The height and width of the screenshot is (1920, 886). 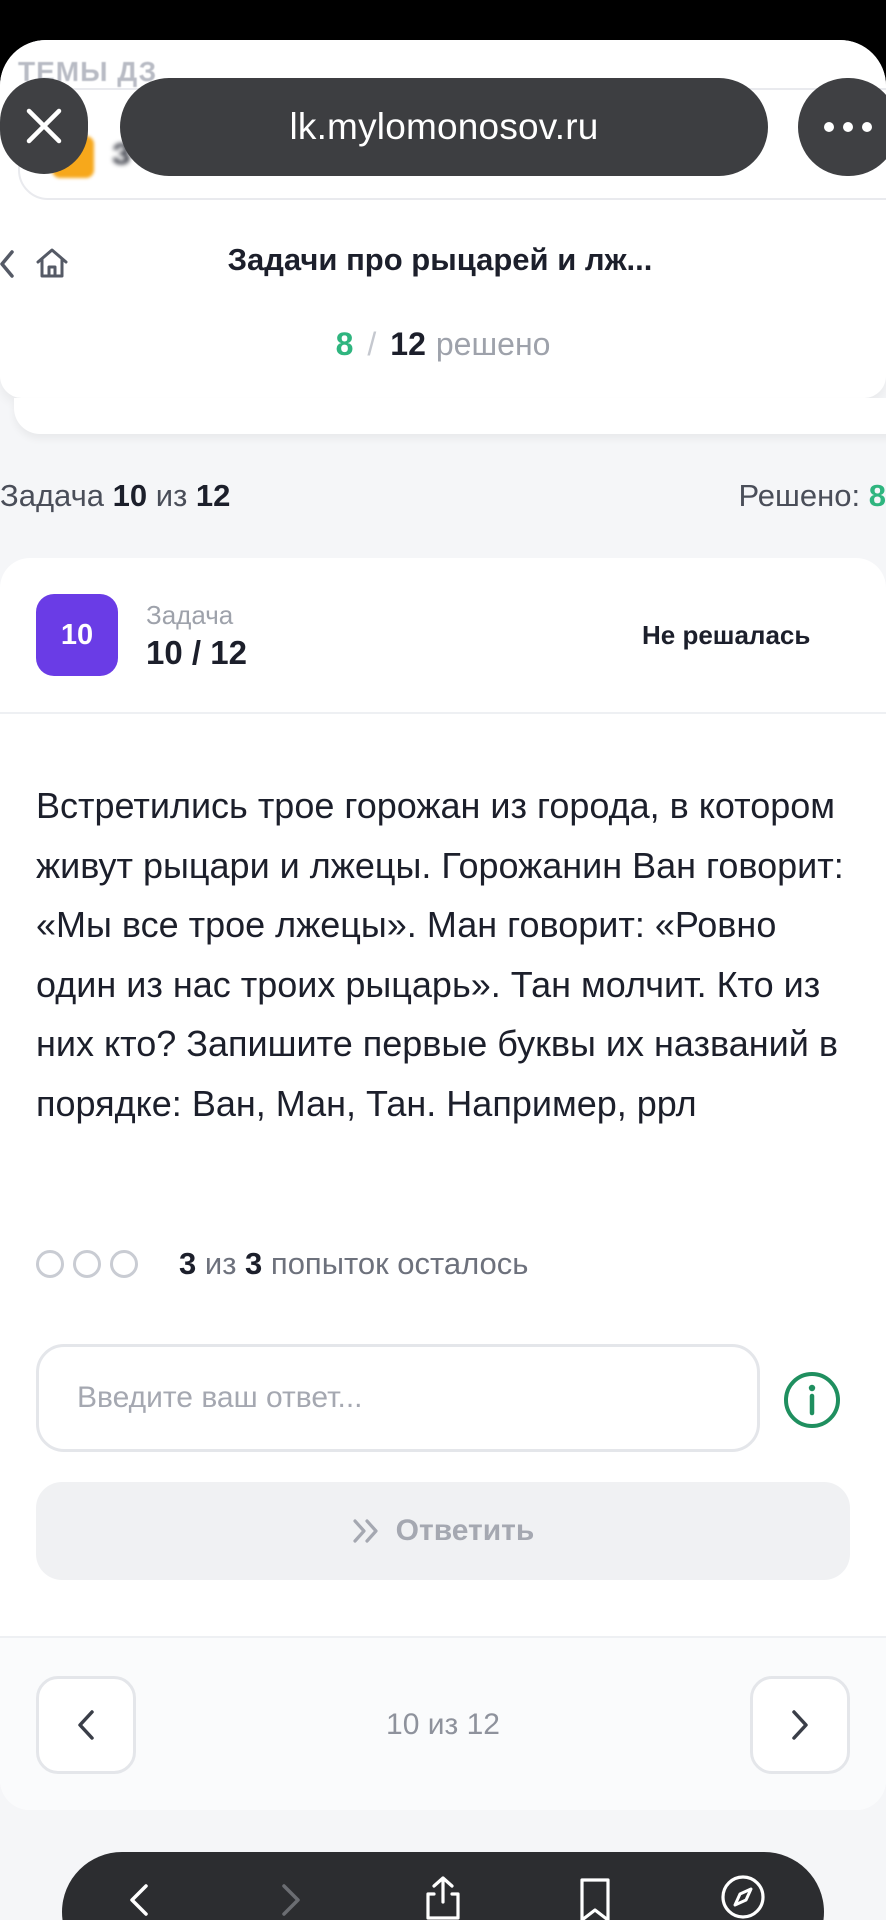 I want to click on share-icon, so click(x=443, y=1897).